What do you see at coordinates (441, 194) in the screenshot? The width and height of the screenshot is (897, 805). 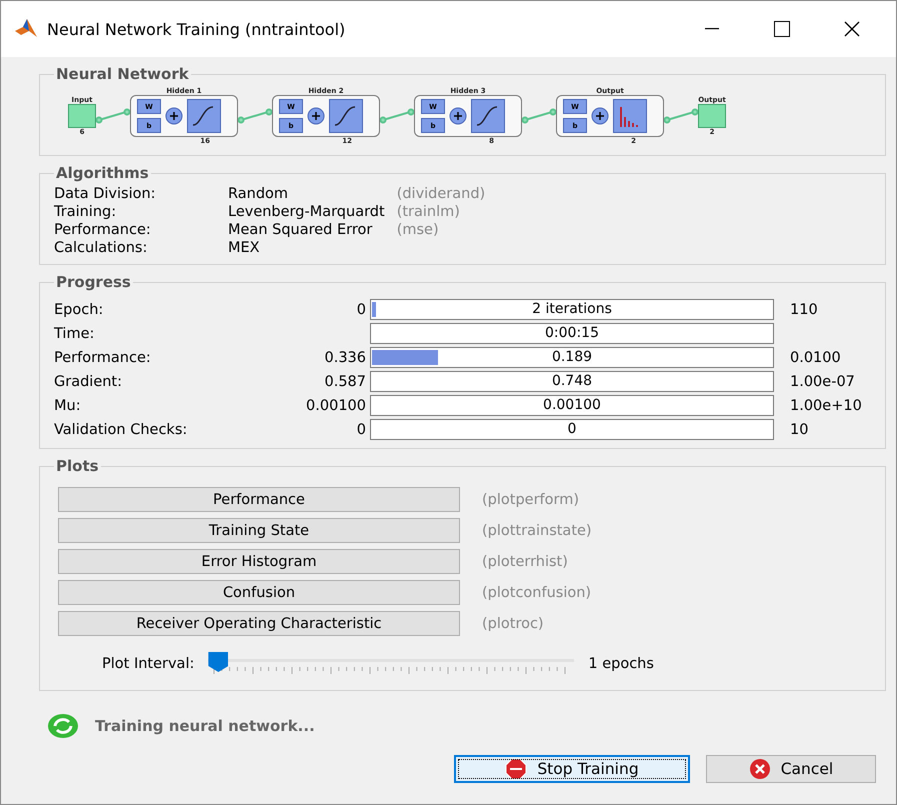 I see `function-name: (dividerand)` at bounding box center [441, 194].